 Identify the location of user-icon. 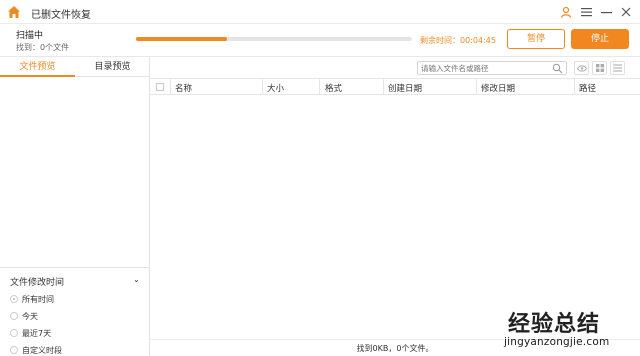
(566, 12).